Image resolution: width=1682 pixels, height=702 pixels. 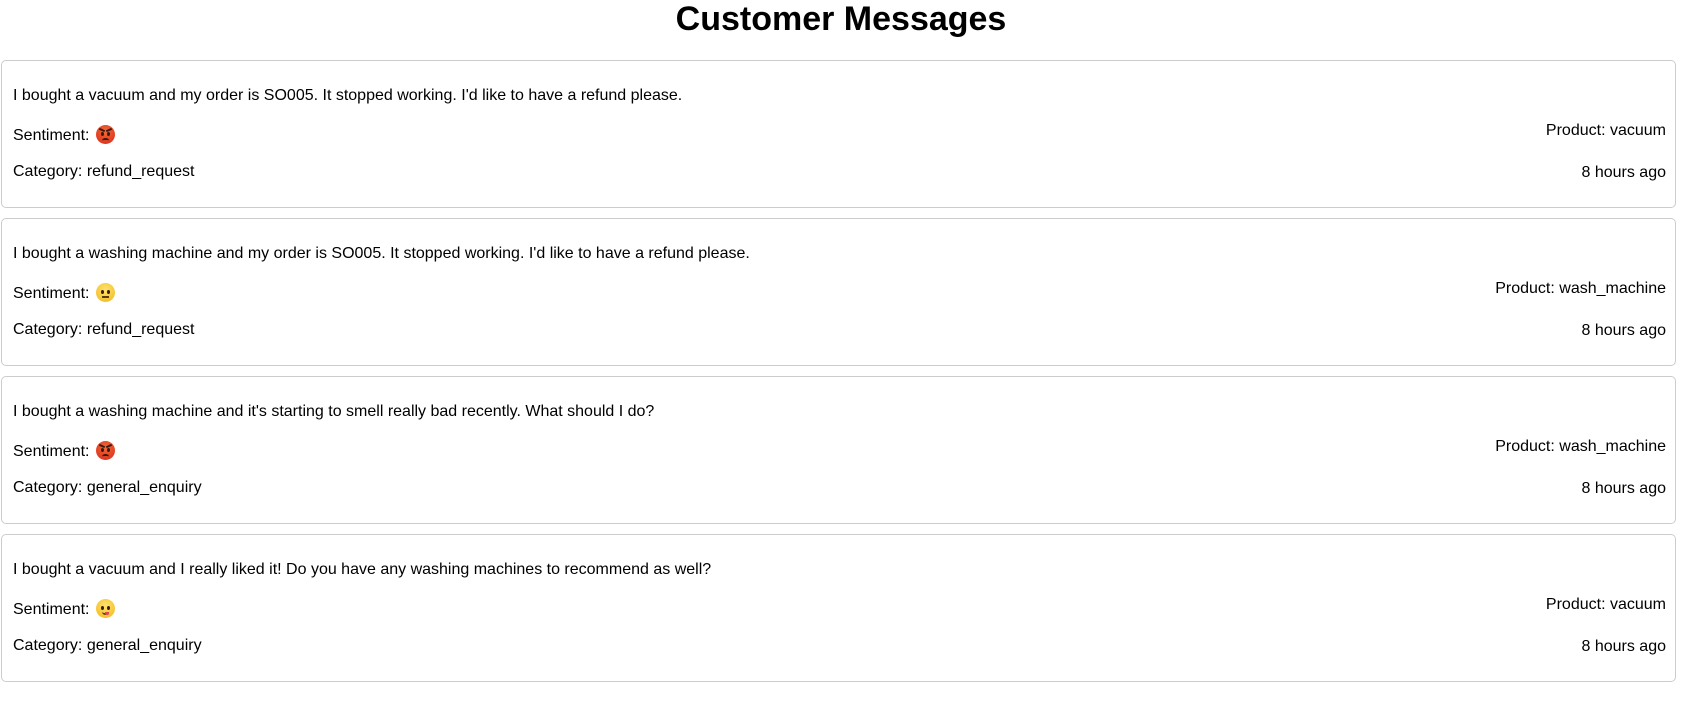 I want to click on happy-face-icon, so click(x=105, y=608).